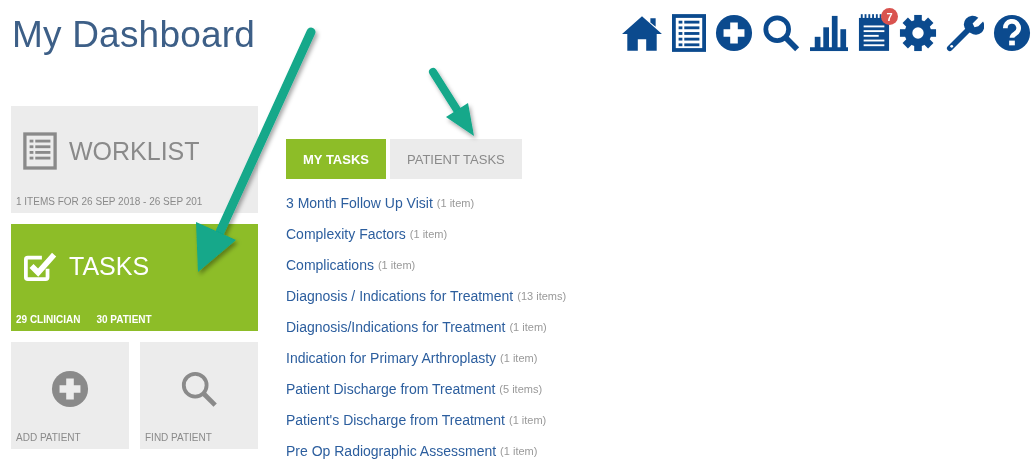  What do you see at coordinates (395, 419) in the screenshot?
I see `task-link: Patient's Discharge from Treatment` at bounding box center [395, 419].